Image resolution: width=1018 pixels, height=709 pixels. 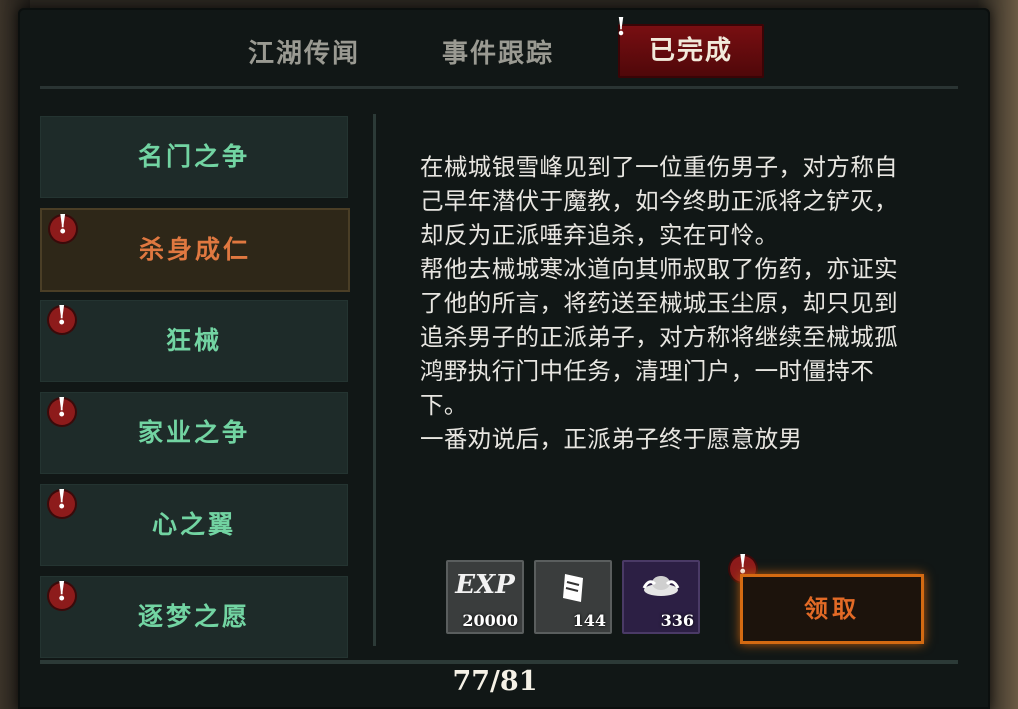 I want to click on exp-icon: EXP, so click(x=485, y=585).